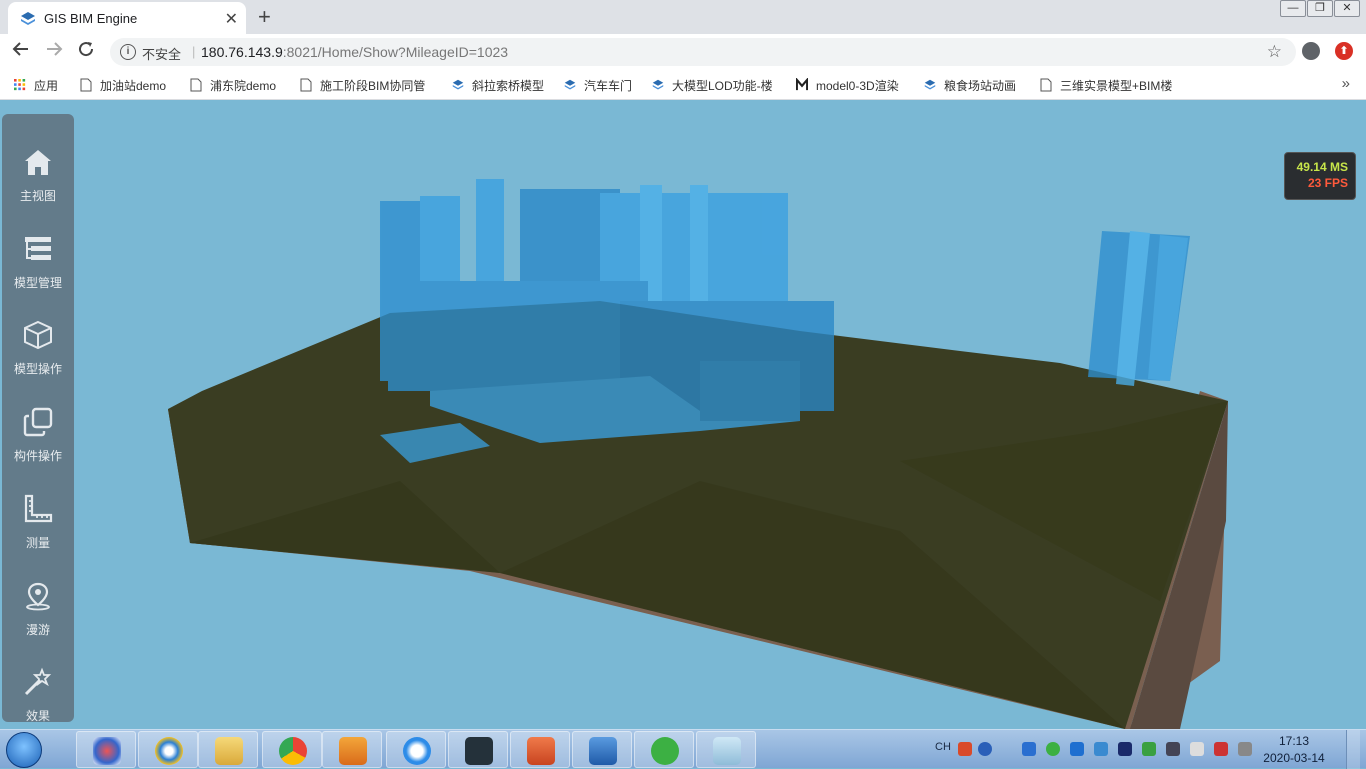 The image size is (1366, 769). What do you see at coordinates (602, 749) in the screenshot?
I see `taskbar-app-word` at bounding box center [602, 749].